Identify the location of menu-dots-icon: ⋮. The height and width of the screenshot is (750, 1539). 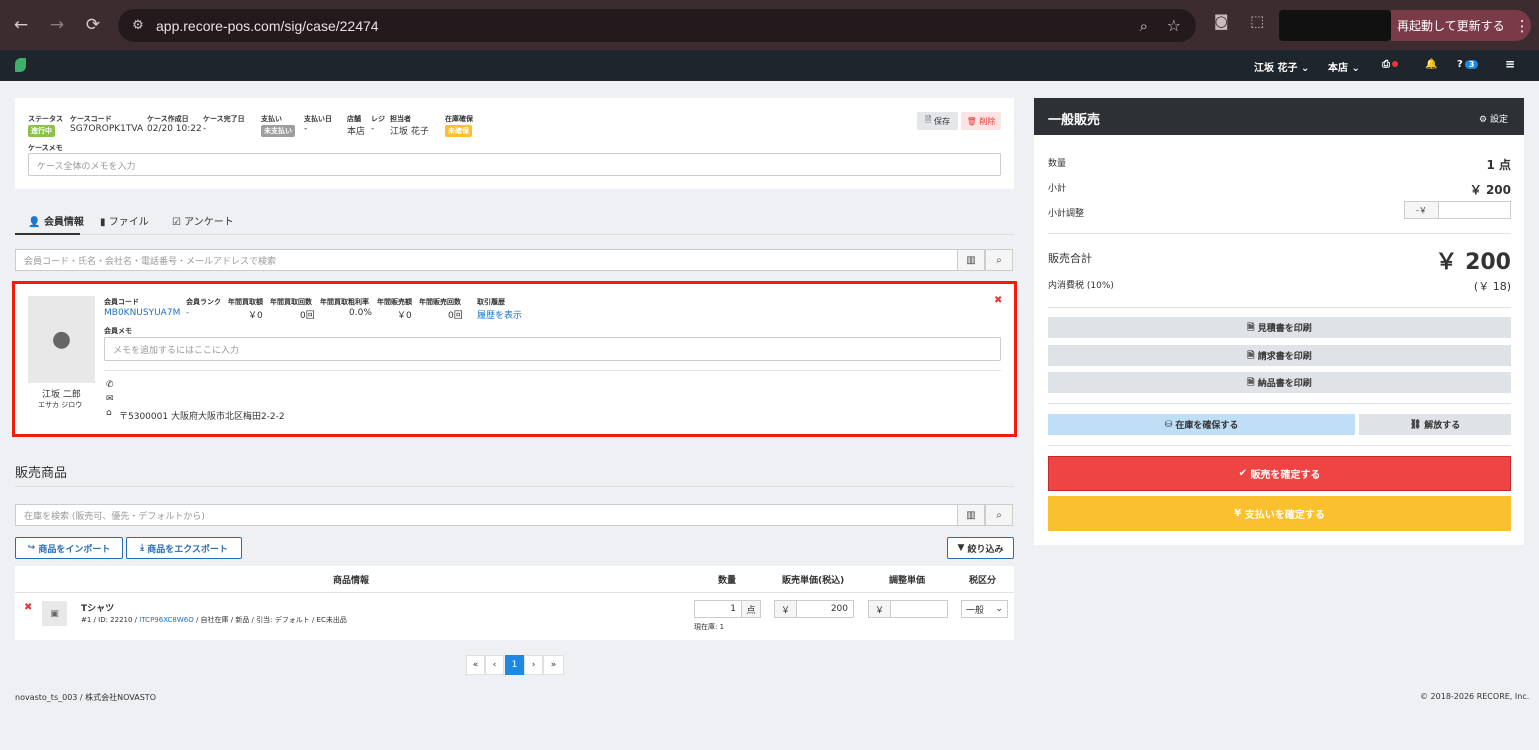
(1522, 26).